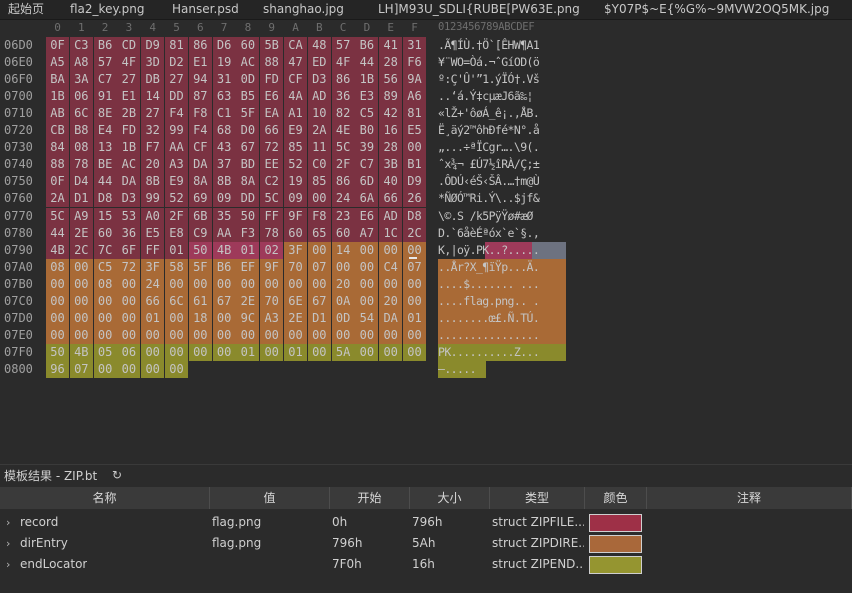  Describe the element at coordinates (343, 165) in the screenshot. I see `hex-byte: 2F` at that location.